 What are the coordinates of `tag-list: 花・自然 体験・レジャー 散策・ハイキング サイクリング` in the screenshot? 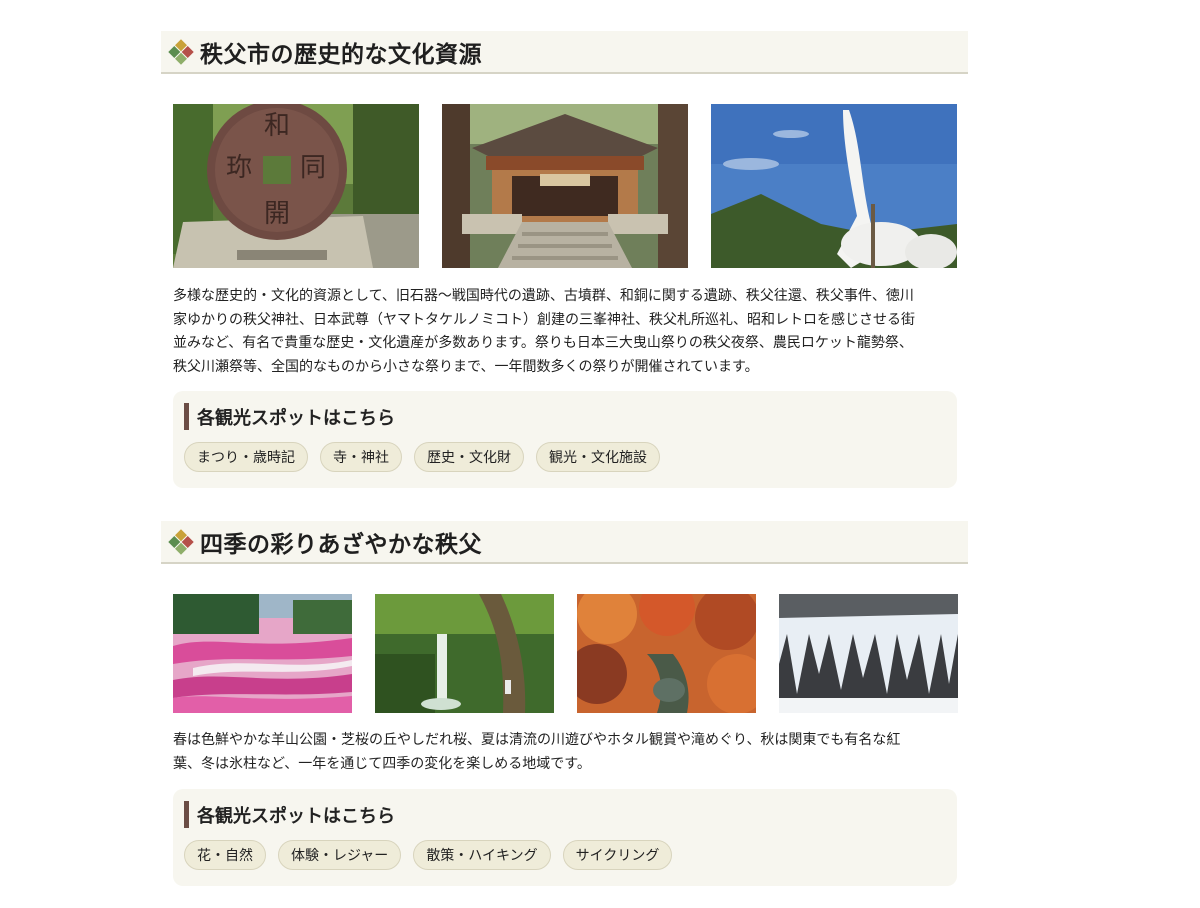 It's located at (565, 855).